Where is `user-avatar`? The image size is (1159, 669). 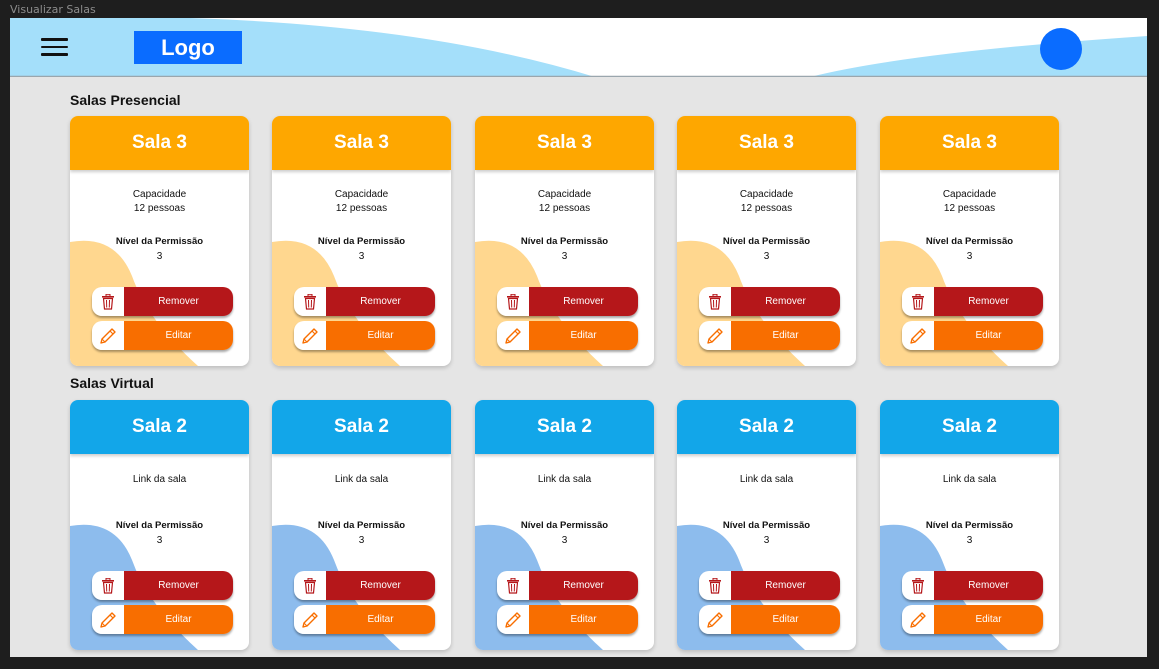 user-avatar is located at coordinates (1061, 49).